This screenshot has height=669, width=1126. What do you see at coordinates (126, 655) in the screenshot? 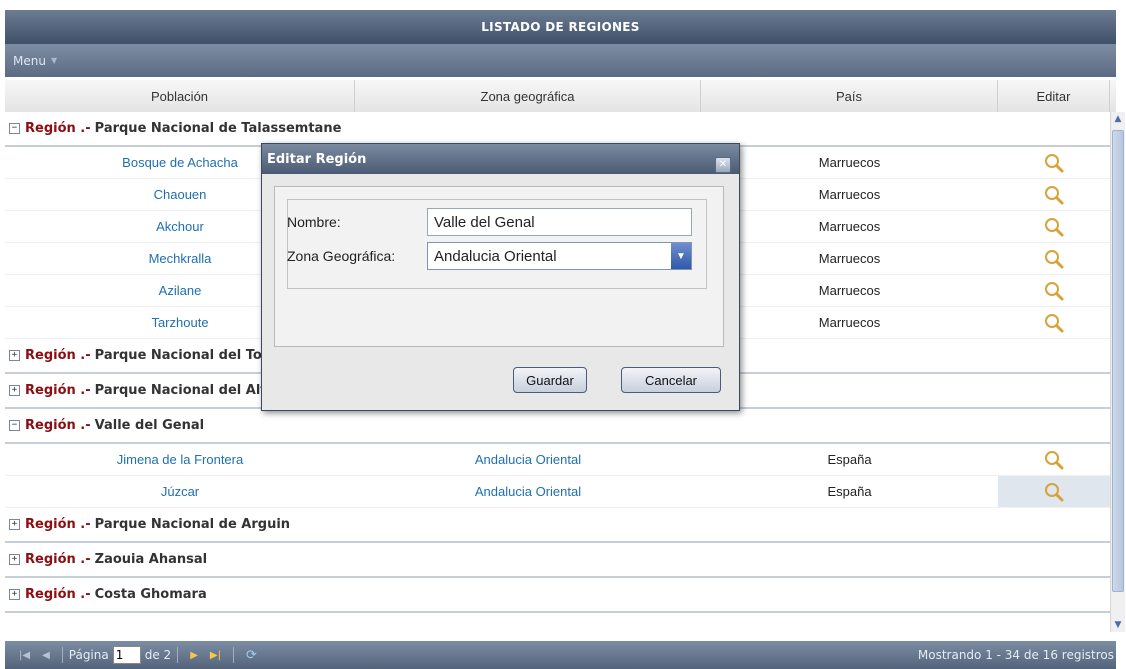
I see `page-number-input` at bounding box center [126, 655].